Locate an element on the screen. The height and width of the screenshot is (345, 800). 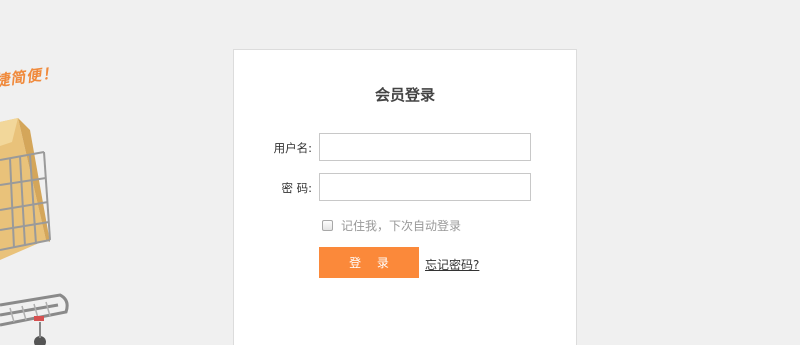
password-label: 密 码: is located at coordinates (296, 188).